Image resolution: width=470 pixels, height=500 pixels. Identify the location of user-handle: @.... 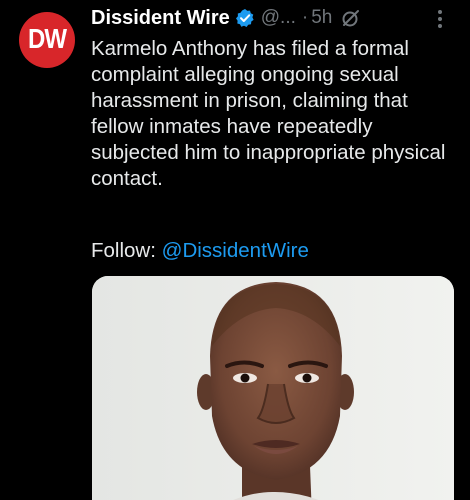
(278, 18).